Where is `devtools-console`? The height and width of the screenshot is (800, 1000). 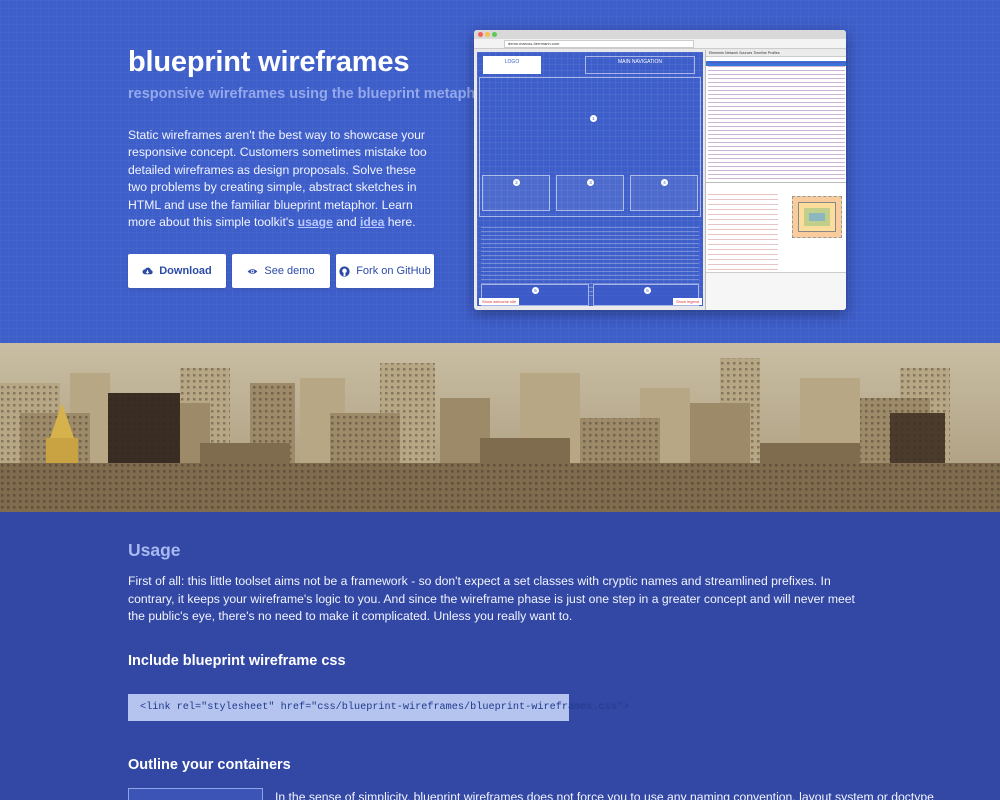 devtools-console is located at coordinates (776, 291).